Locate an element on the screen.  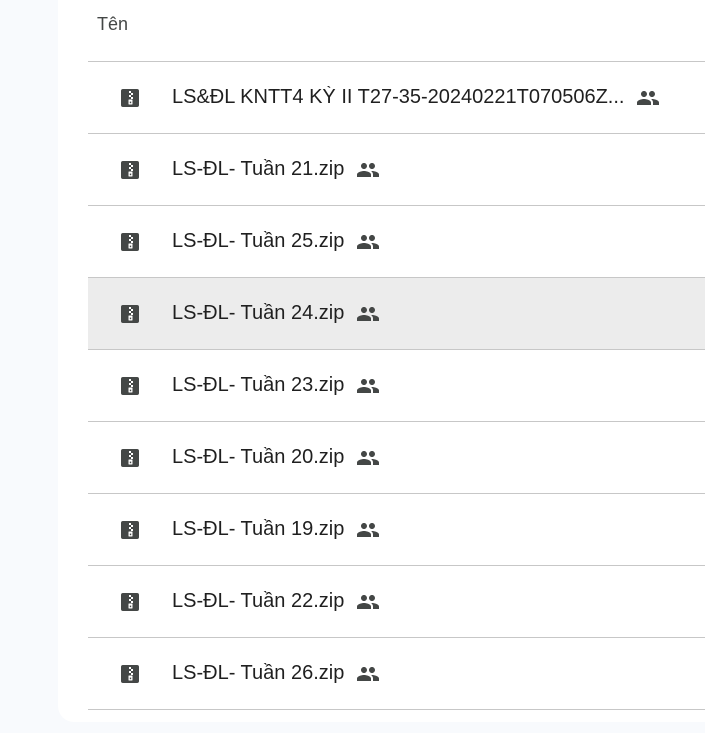
file-row: LS-ĐL- Tuần 19.zip is located at coordinates (396, 530).